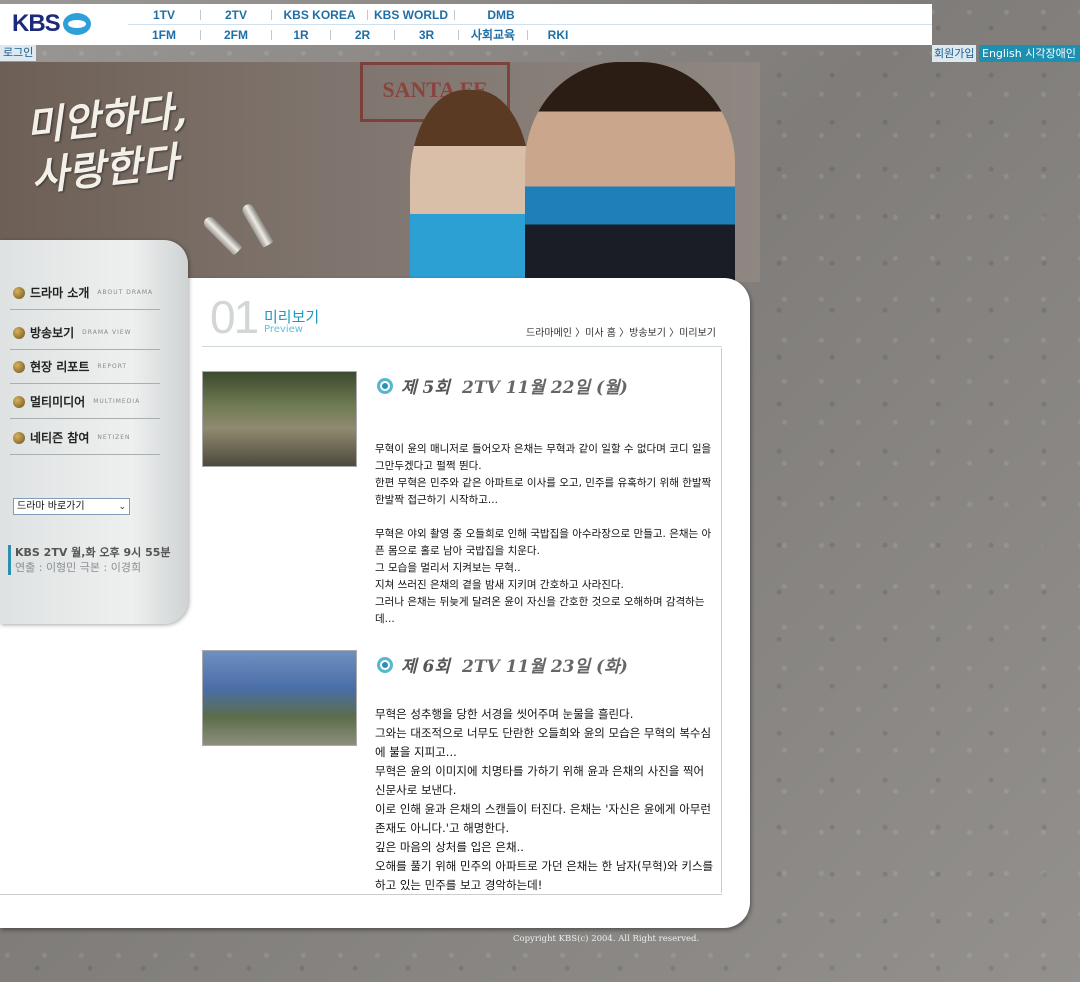  I want to click on nav-kbs-korea: KBS KOREA, so click(319, 15).